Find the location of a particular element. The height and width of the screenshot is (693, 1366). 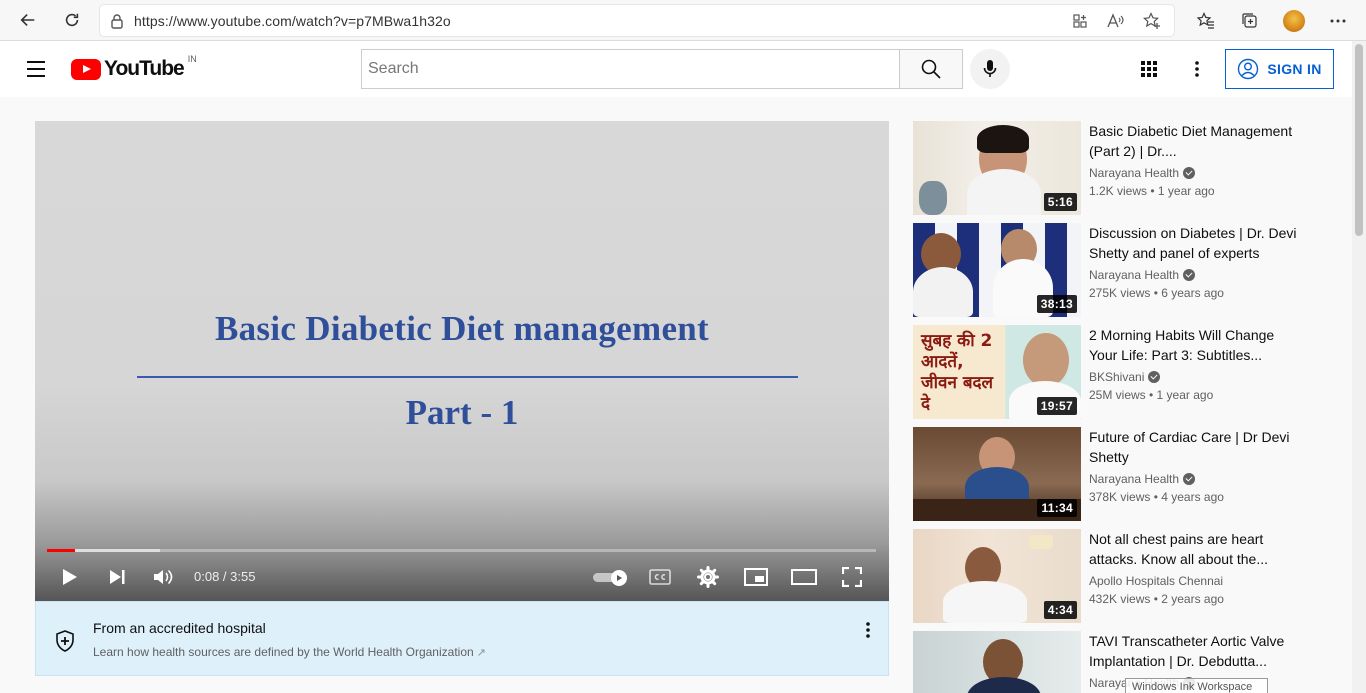

youtube-apps-button is located at coordinates (1149, 69).